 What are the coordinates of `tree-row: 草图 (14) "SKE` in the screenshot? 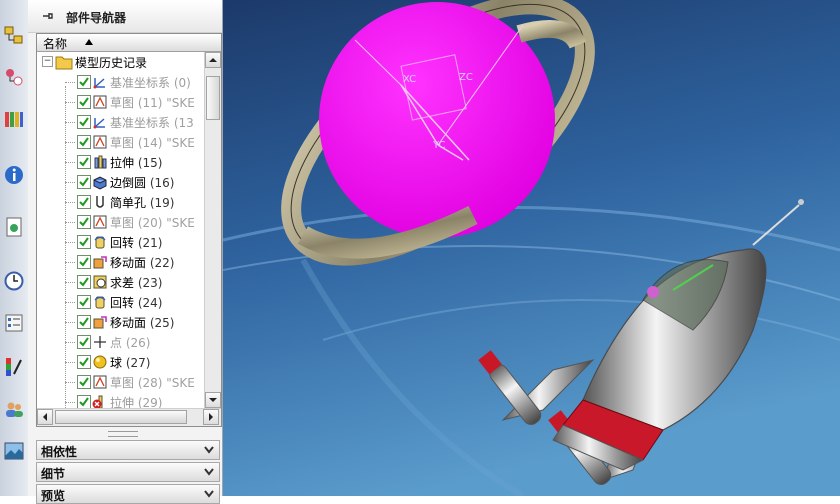 It's located at (120, 142).